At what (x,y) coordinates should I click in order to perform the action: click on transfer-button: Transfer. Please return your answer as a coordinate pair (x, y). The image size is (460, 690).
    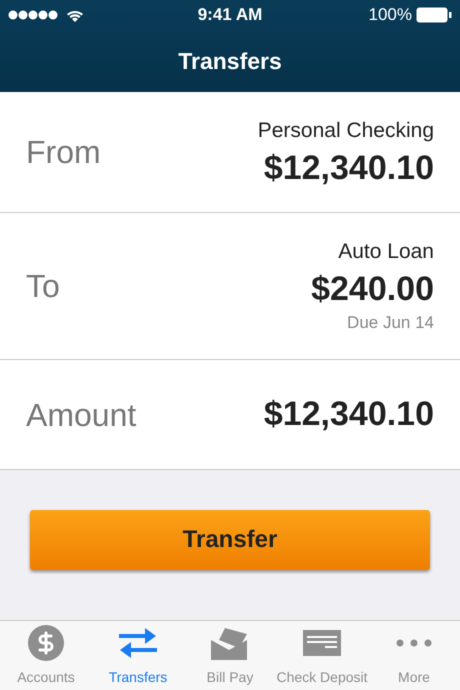
    Looking at the image, I should click on (230, 540).